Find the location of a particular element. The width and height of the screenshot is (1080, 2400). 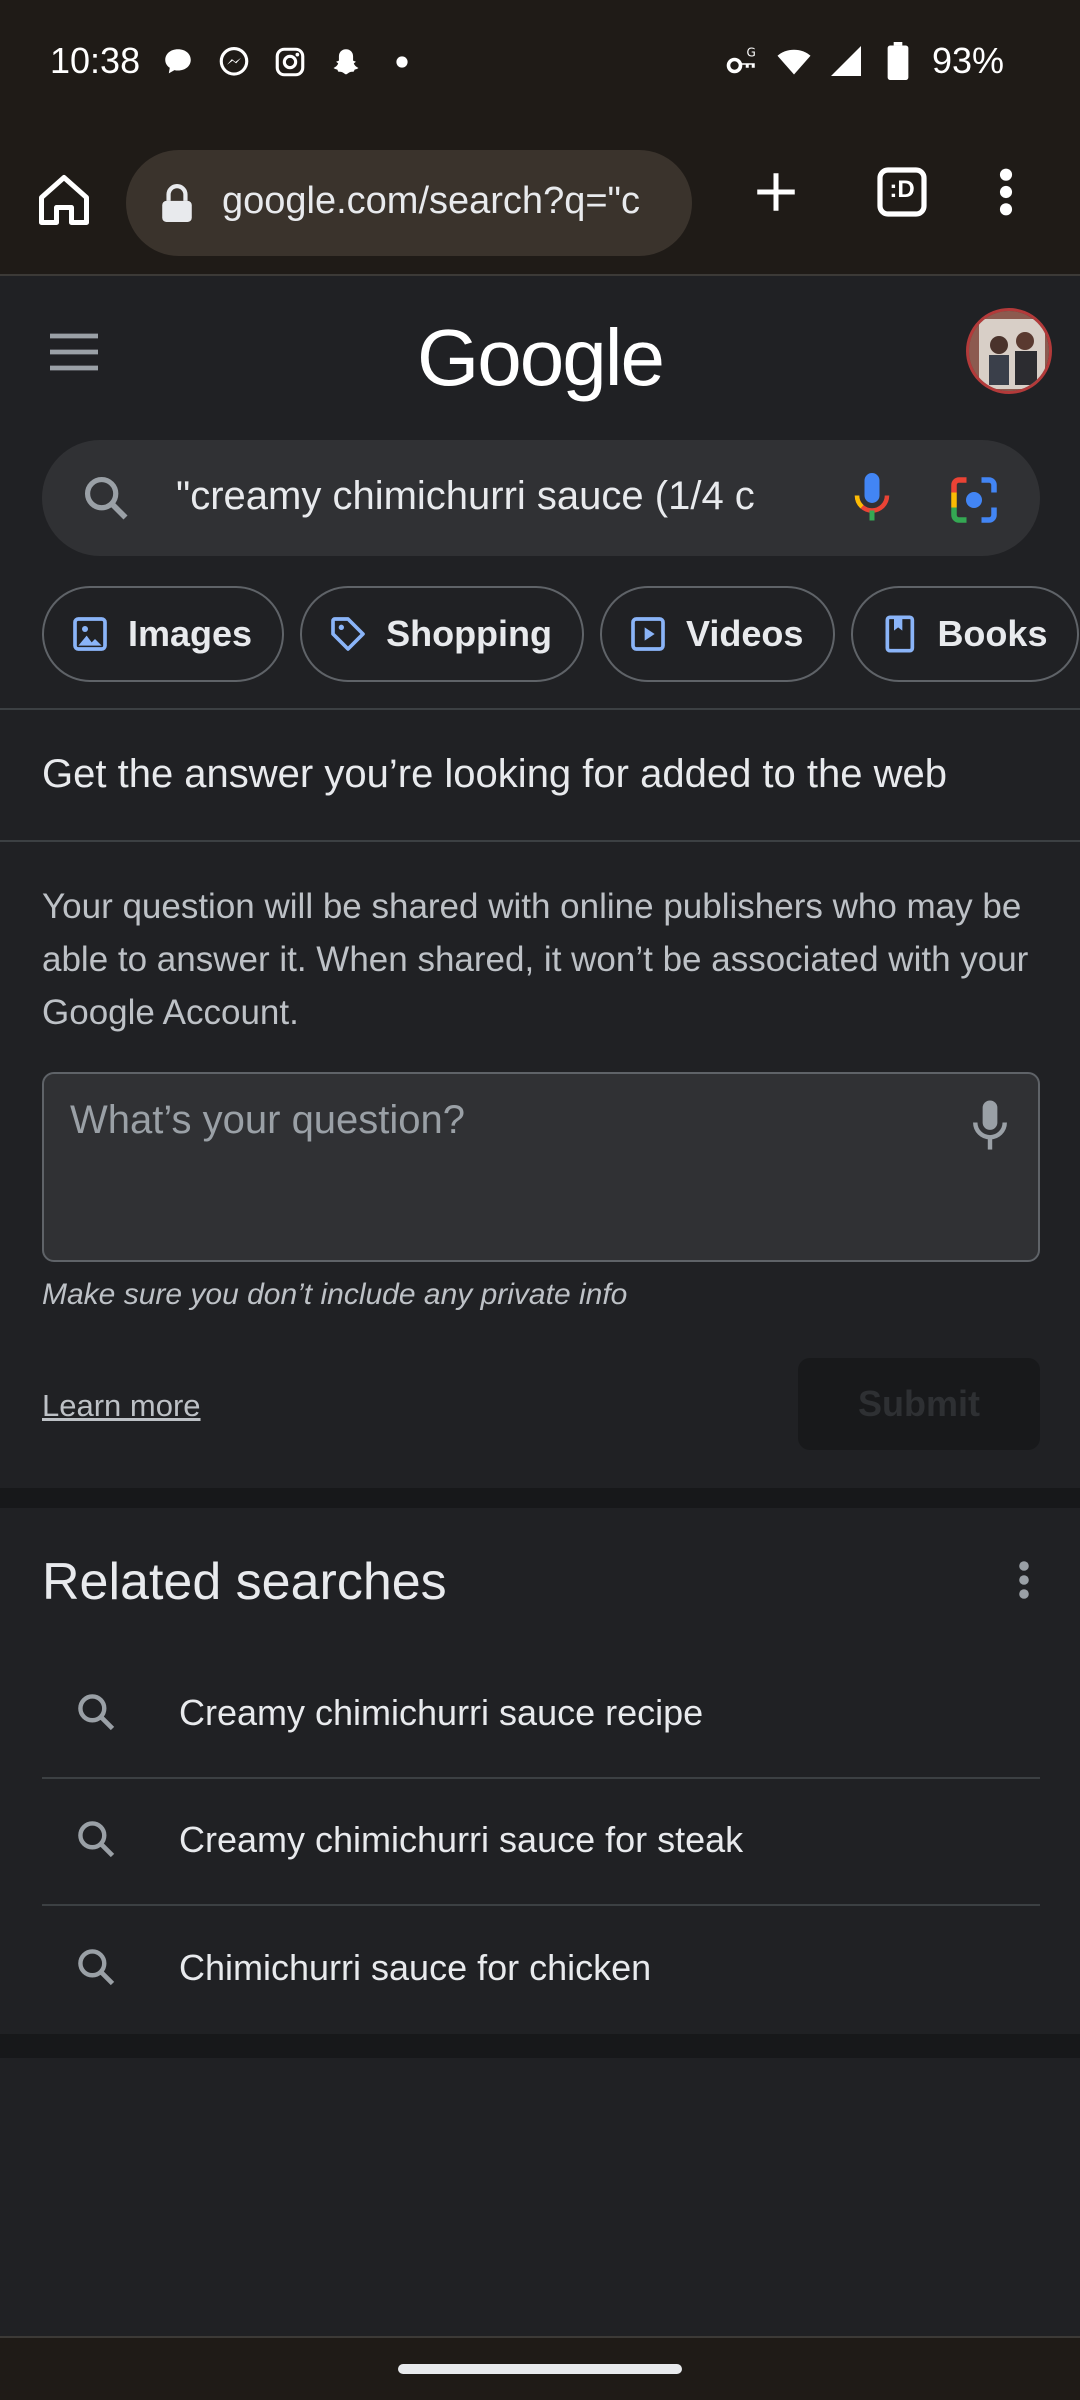

google-lens-icon is located at coordinates (974, 500).